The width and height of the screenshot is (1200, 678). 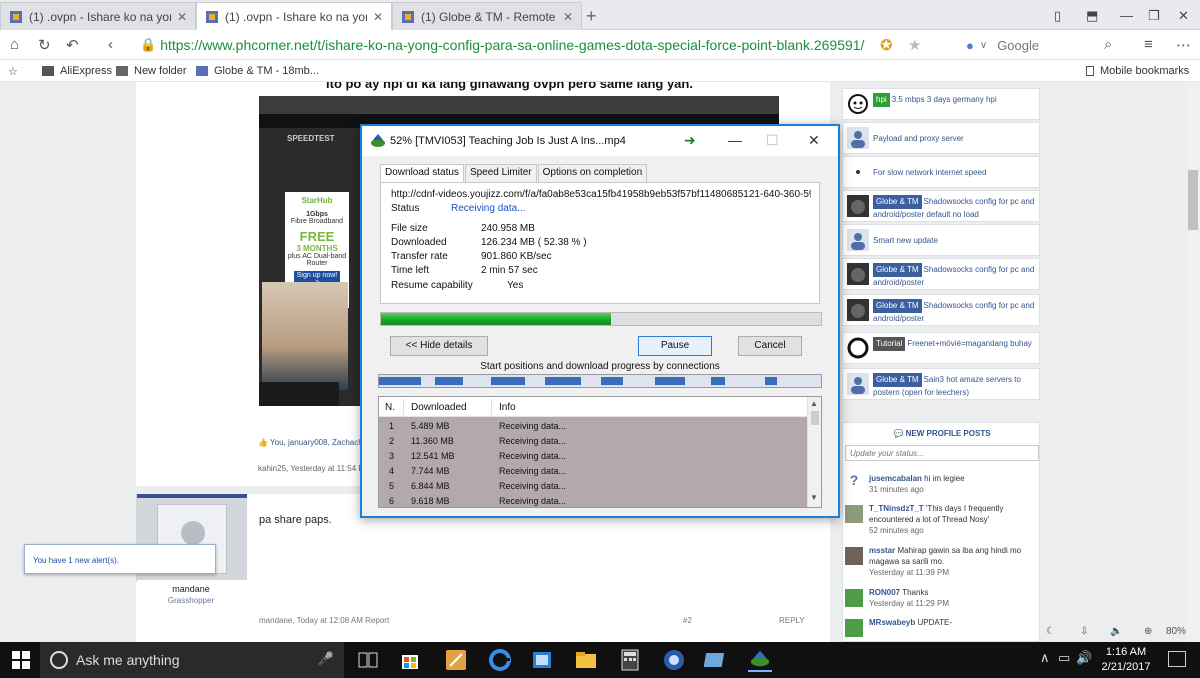 I want to click on browser-tab: (1) .ovpn - Ishare ko na yong c ✕, so click(x=98, y=16).